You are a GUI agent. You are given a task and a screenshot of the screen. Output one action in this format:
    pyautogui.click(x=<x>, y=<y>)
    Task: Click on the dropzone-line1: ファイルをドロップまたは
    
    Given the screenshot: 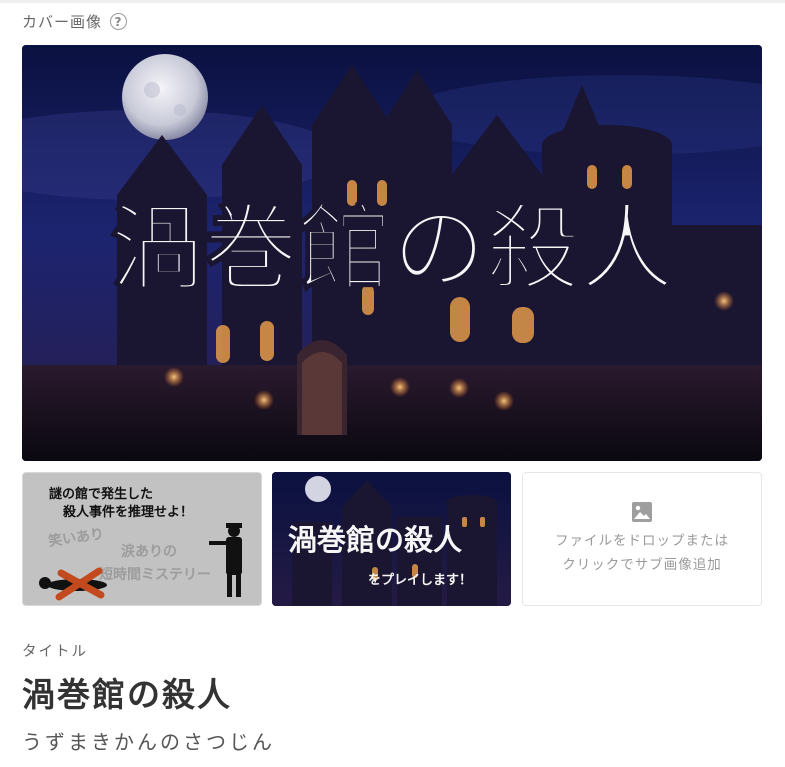 What is the action you would take?
    pyautogui.click(x=642, y=541)
    